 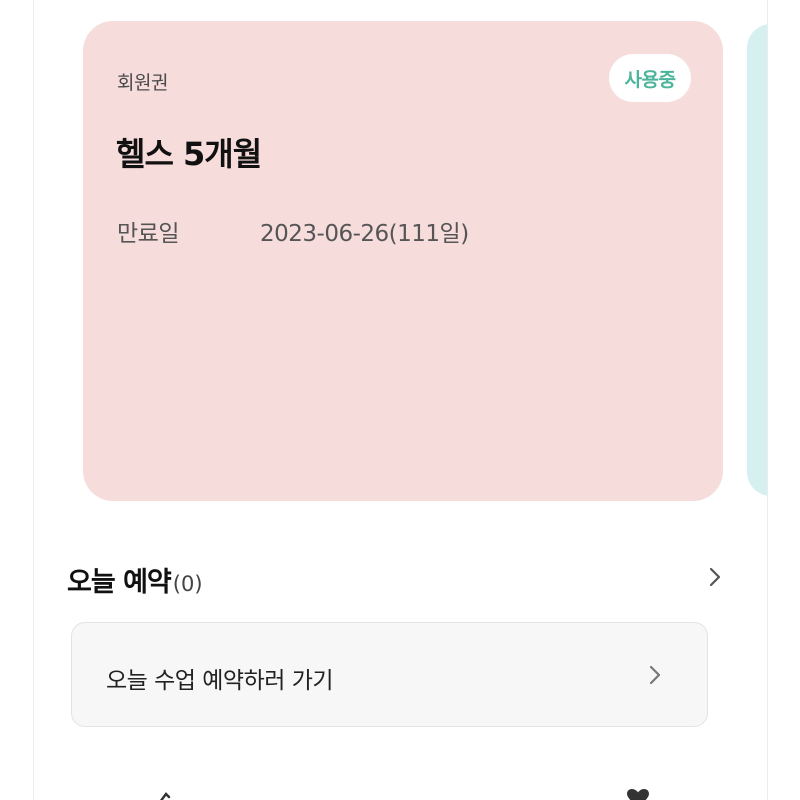 What do you see at coordinates (638, 794) in the screenshot?
I see `heart-icon` at bounding box center [638, 794].